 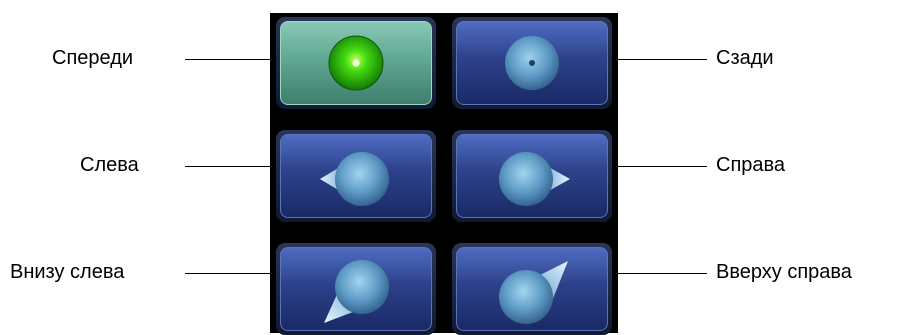 I want to click on bottom-left-light-icon, so click(x=356, y=291).